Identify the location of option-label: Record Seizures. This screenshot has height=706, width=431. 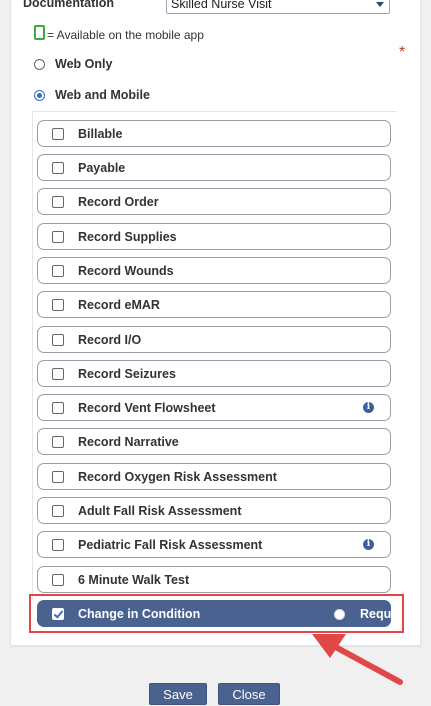
(127, 373).